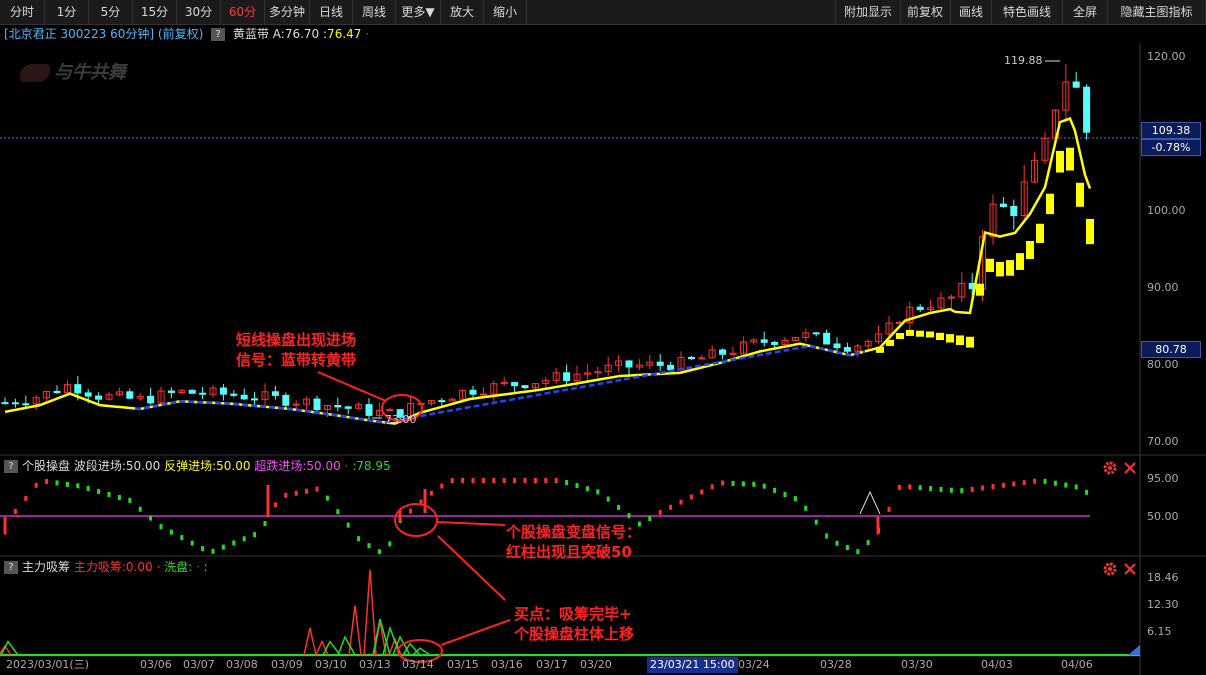 The width and height of the screenshot is (1206, 675). I want to click on panel3-help-icon: ?, so click(11, 567).